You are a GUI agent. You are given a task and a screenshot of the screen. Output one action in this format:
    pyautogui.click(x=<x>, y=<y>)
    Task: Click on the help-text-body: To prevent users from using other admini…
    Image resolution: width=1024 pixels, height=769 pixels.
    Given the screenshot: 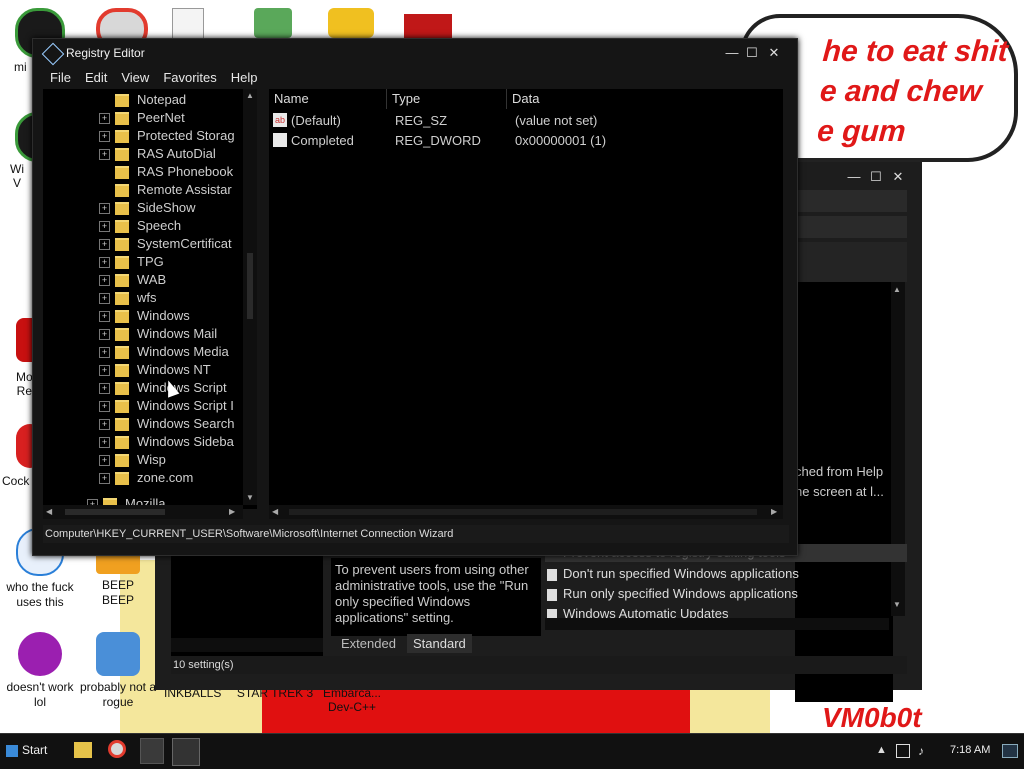 What is the action you would take?
    pyautogui.click(x=432, y=593)
    